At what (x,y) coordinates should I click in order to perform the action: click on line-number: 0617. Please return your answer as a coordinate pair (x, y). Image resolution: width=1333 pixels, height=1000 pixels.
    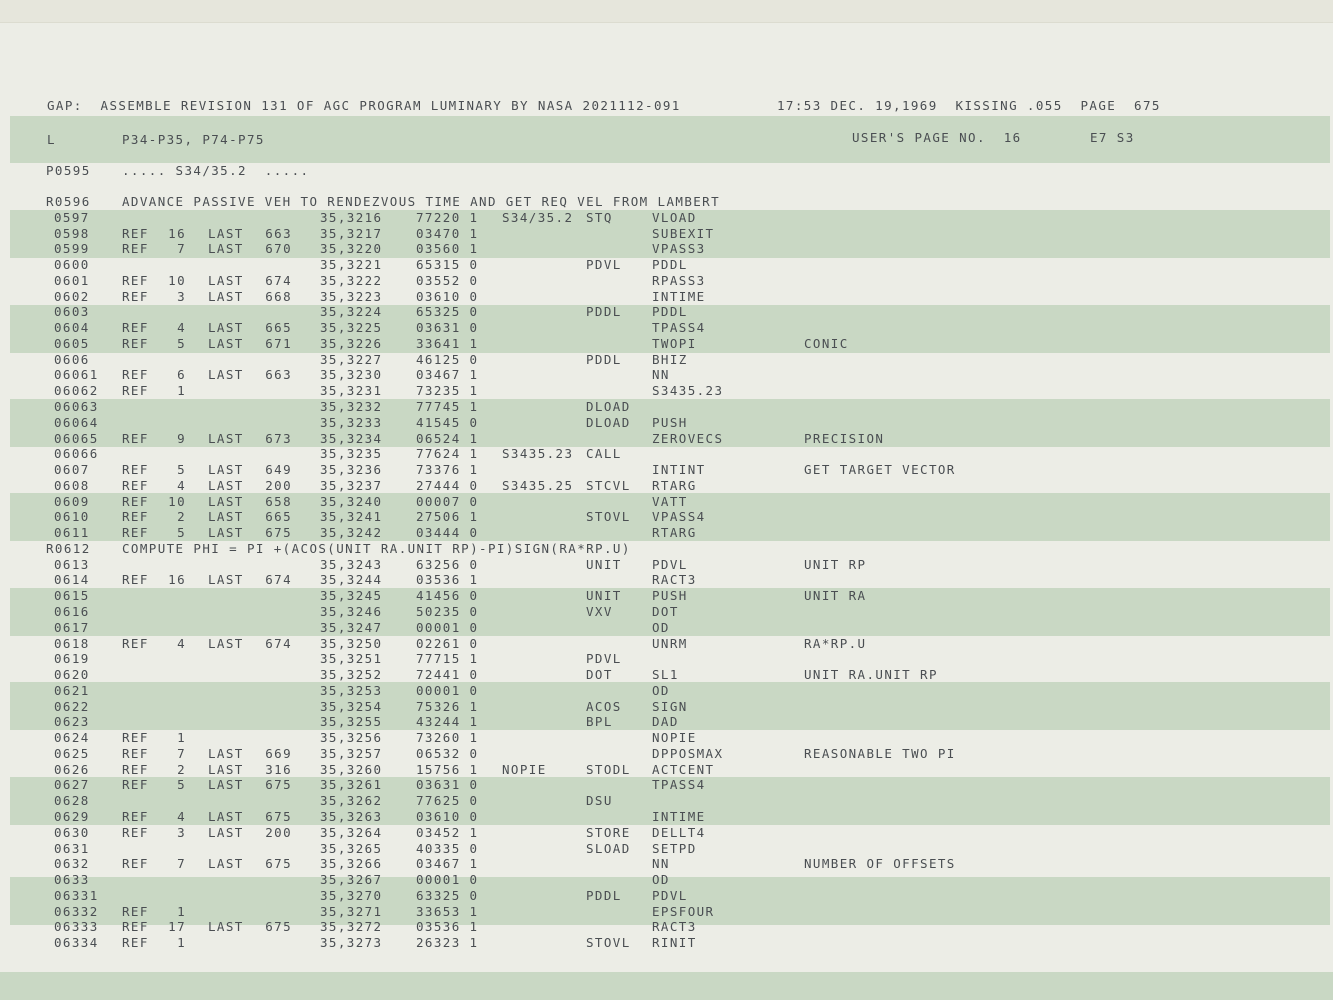
    Looking at the image, I should click on (72, 627).